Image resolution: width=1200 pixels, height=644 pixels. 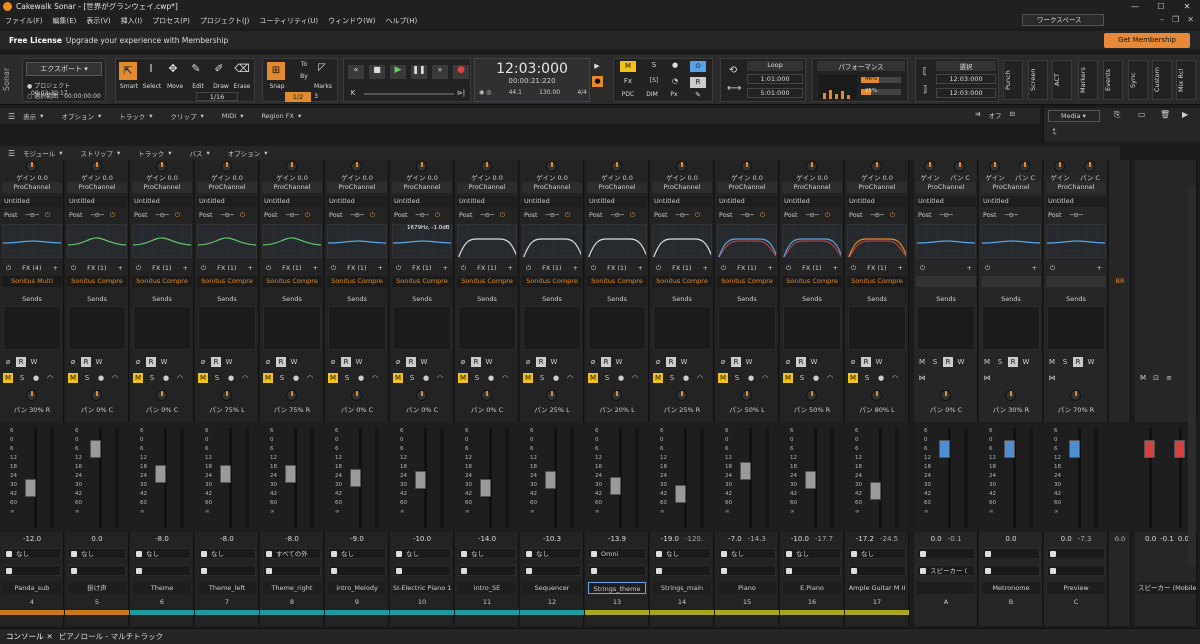 What do you see at coordinates (229, 116) in the screenshot?
I see `track-menu-item: MIDI` at bounding box center [229, 116].